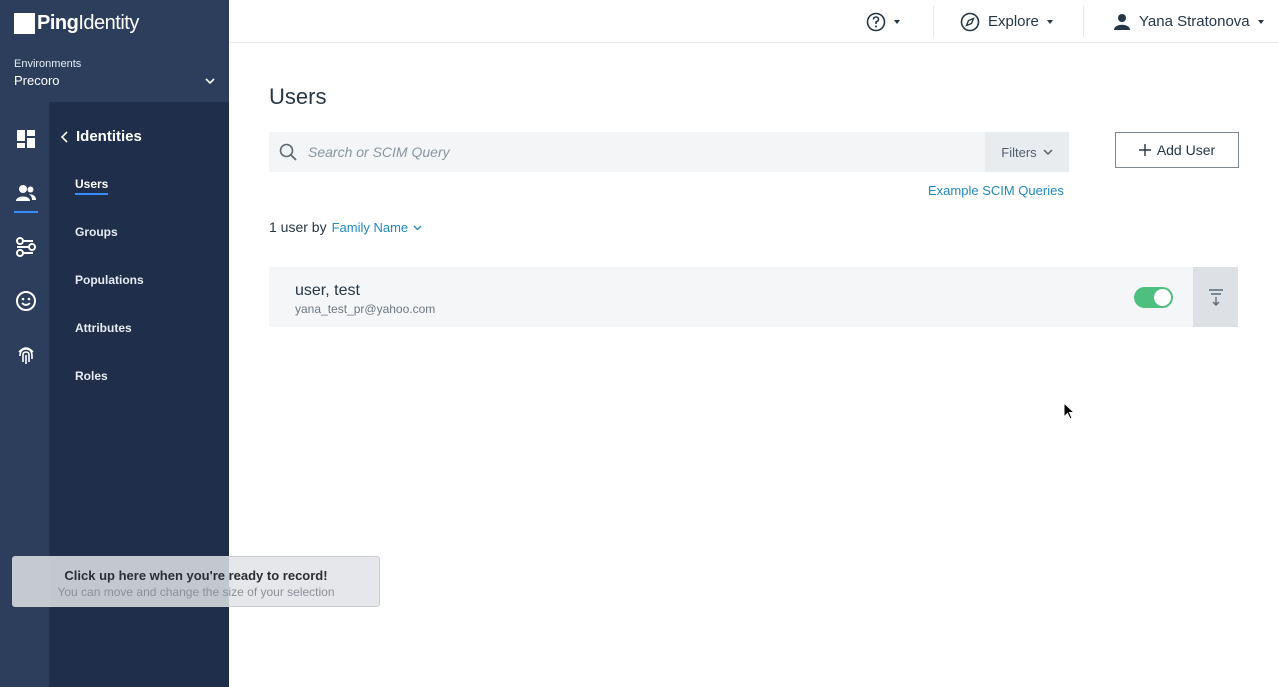 This screenshot has width=1278, height=687. I want to click on plus-icon, so click(1144, 150).